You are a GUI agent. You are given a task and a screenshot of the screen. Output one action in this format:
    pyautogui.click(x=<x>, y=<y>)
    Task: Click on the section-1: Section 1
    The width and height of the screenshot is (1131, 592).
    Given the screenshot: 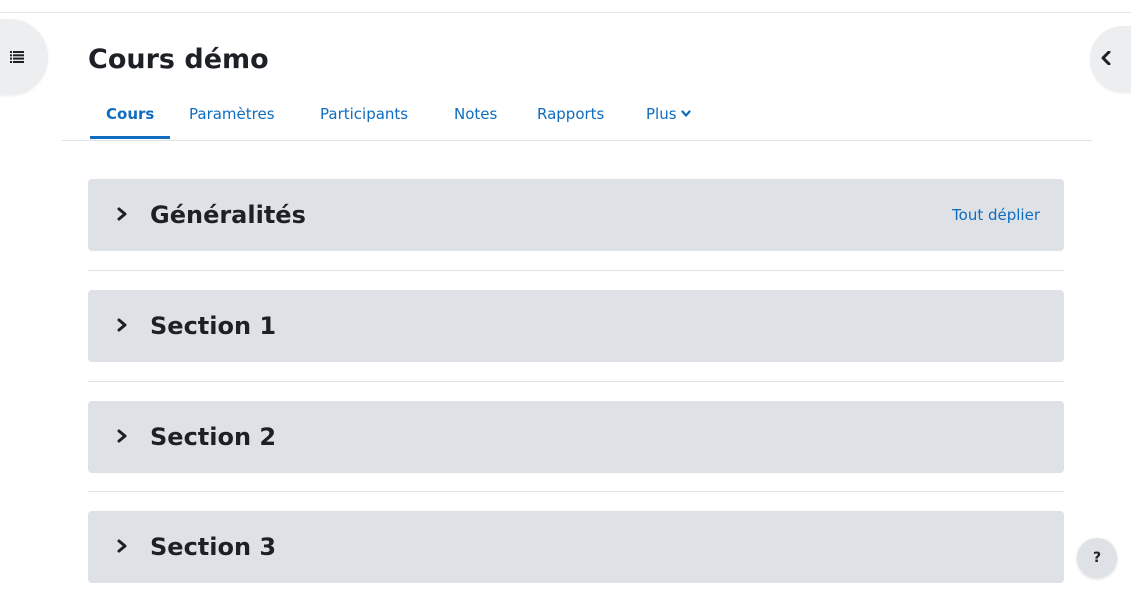 What is the action you would take?
    pyautogui.click(x=576, y=326)
    